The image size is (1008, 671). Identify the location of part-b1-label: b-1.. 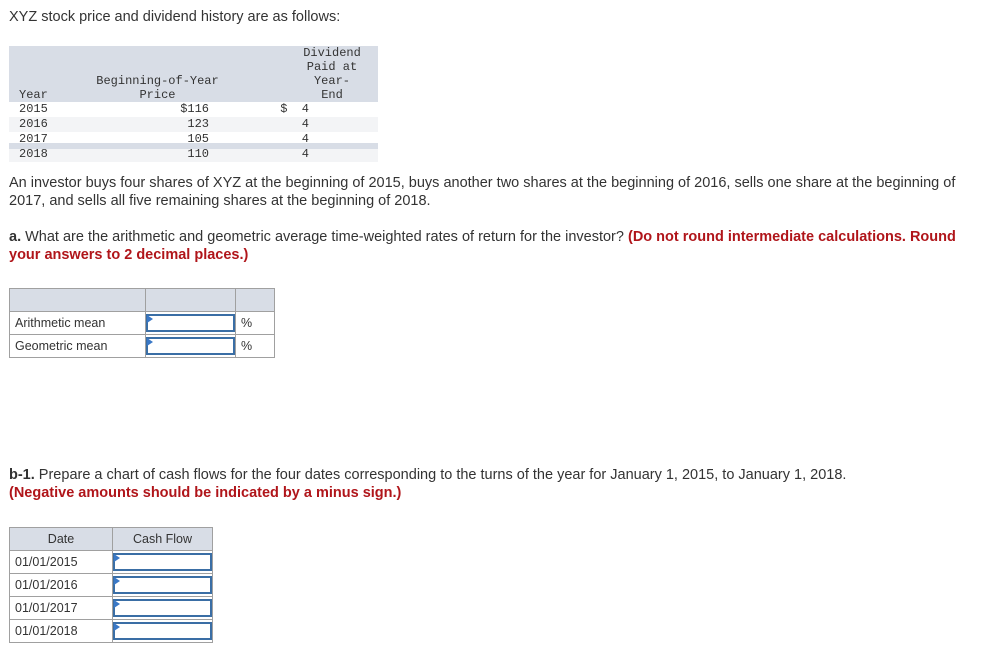
(22, 475).